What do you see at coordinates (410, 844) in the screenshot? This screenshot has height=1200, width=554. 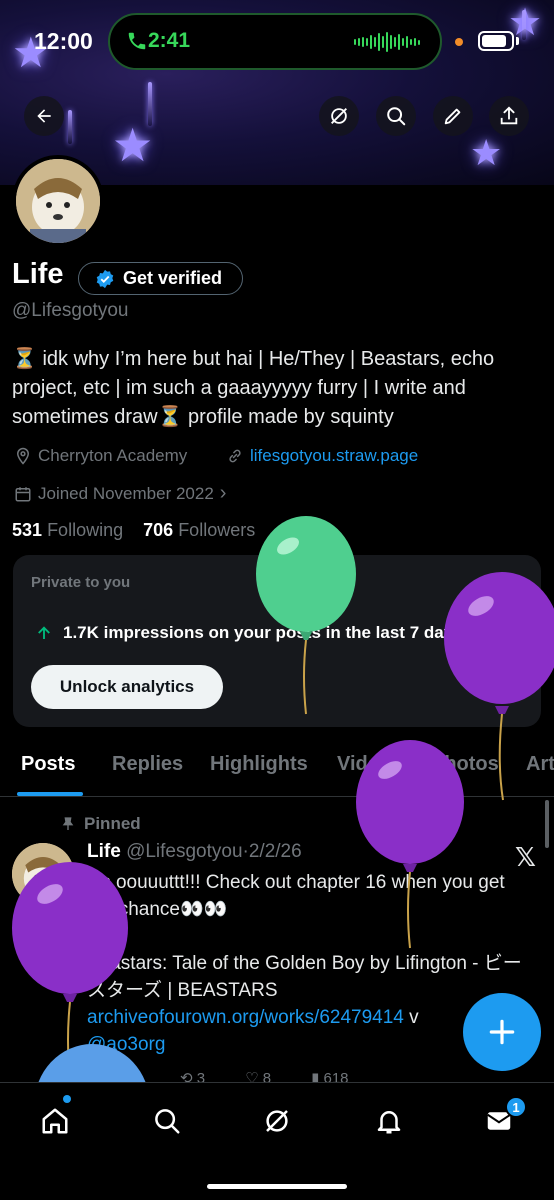 I see `purple-balloon` at bounding box center [410, 844].